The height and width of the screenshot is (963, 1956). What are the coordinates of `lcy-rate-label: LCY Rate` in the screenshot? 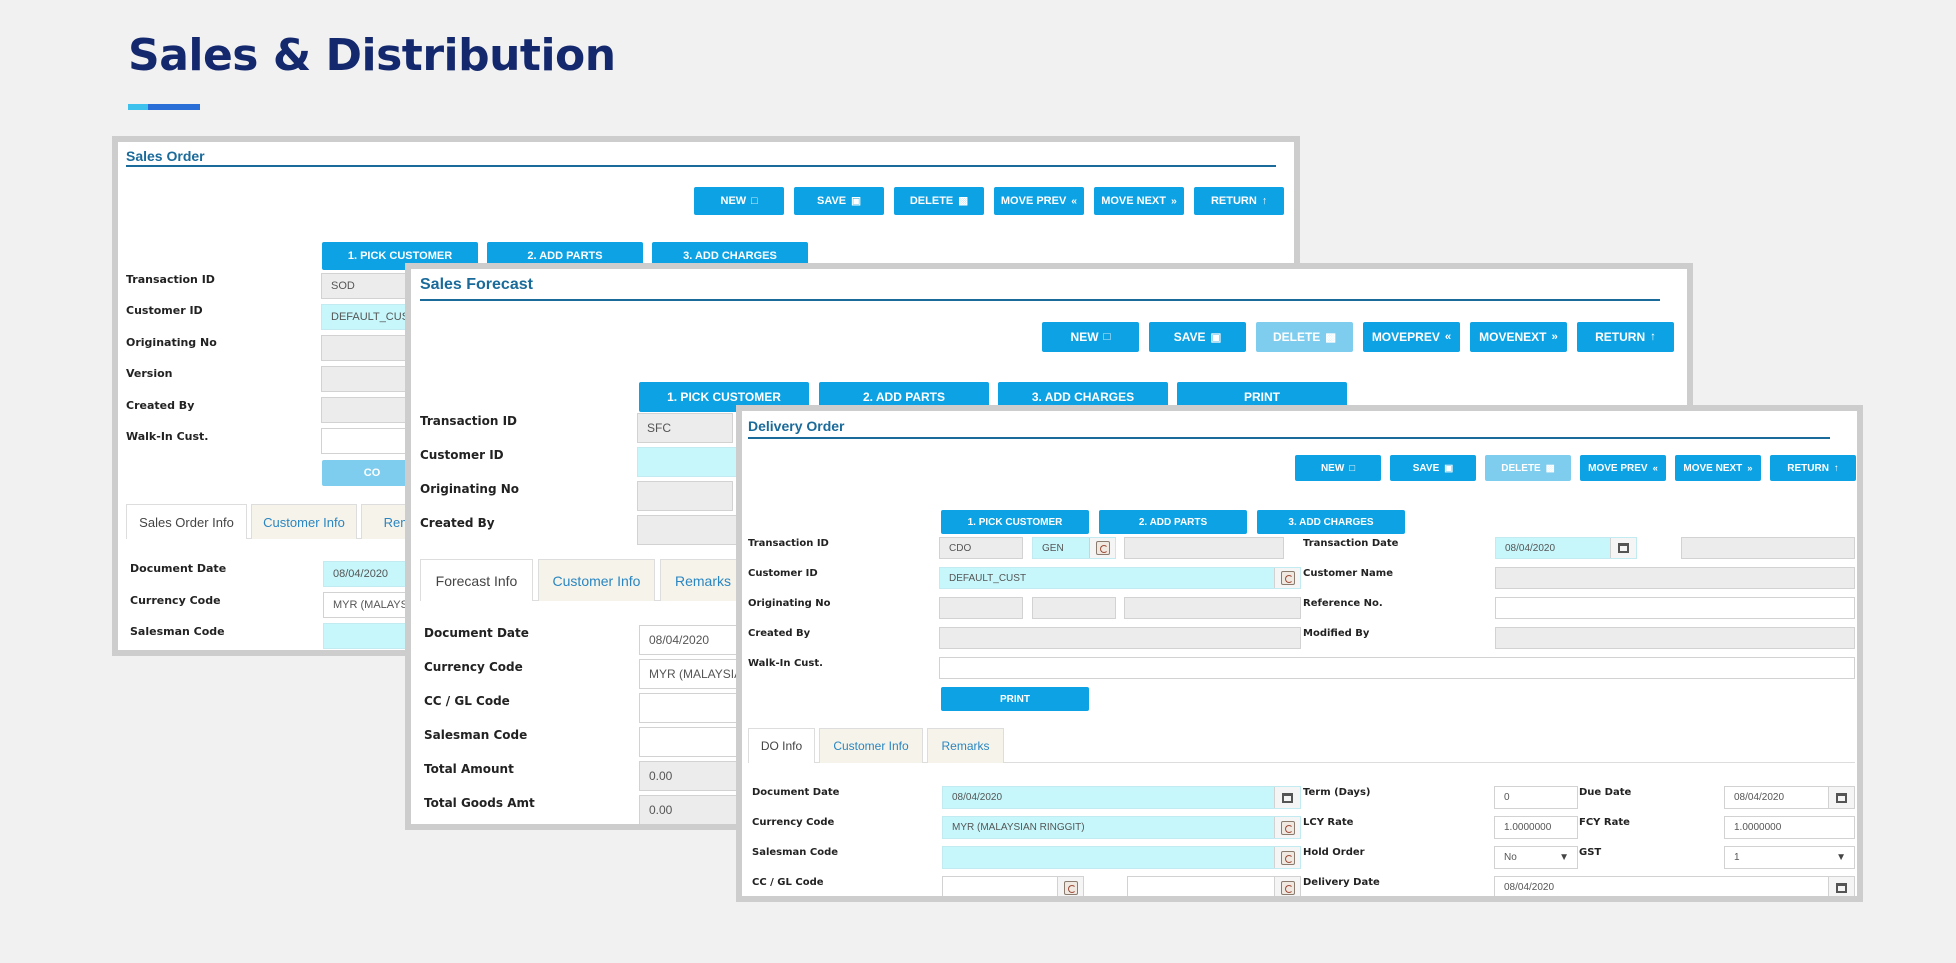 It's located at (1328, 822).